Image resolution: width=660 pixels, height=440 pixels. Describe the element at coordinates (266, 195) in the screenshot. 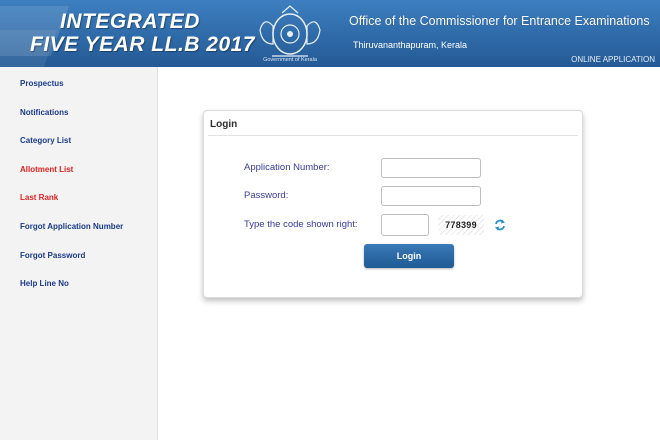

I see `password-label: Password:` at that location.